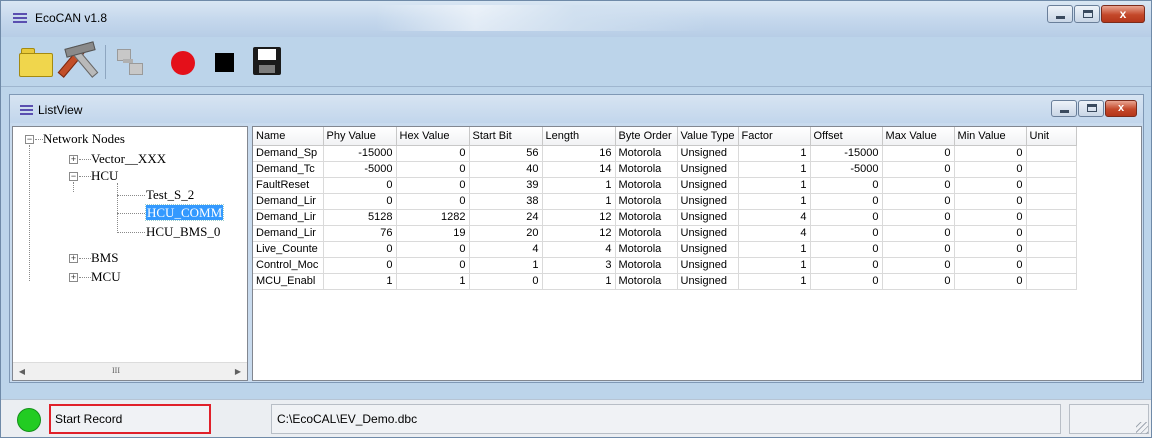 This screenshot has width=1152, height=438. Describe the element at coordinates (288, 153) in the screenshot. I see `table-cell: Demand_Sp` at that location.